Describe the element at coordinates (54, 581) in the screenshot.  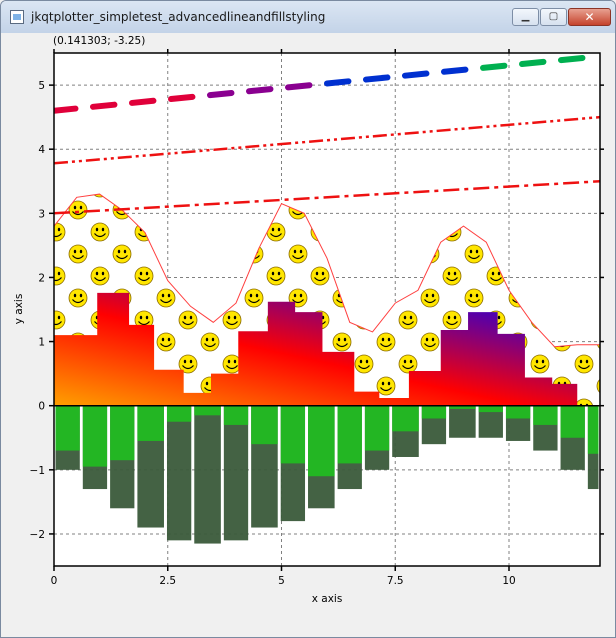
I see `x-tick-label-0: 0` at that location.